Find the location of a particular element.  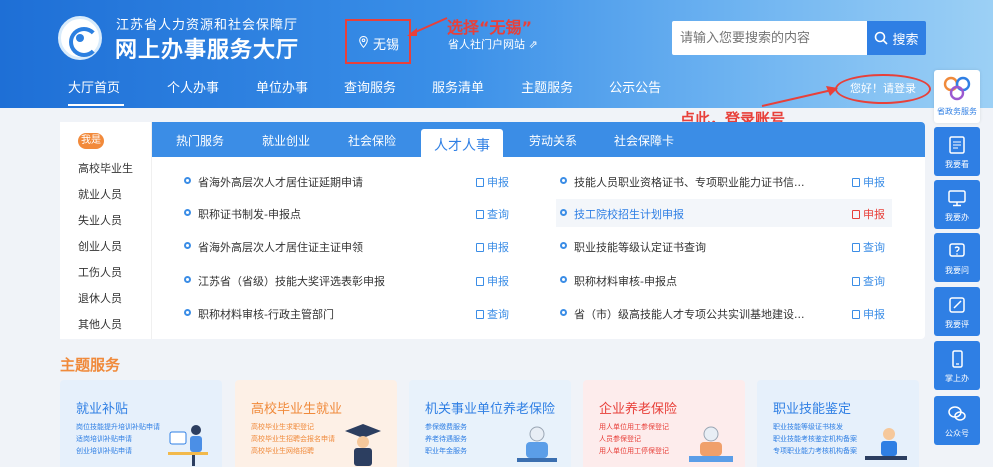

theme-card-line: 高校毕业生求职登记 is located at coordinates (282, 427).